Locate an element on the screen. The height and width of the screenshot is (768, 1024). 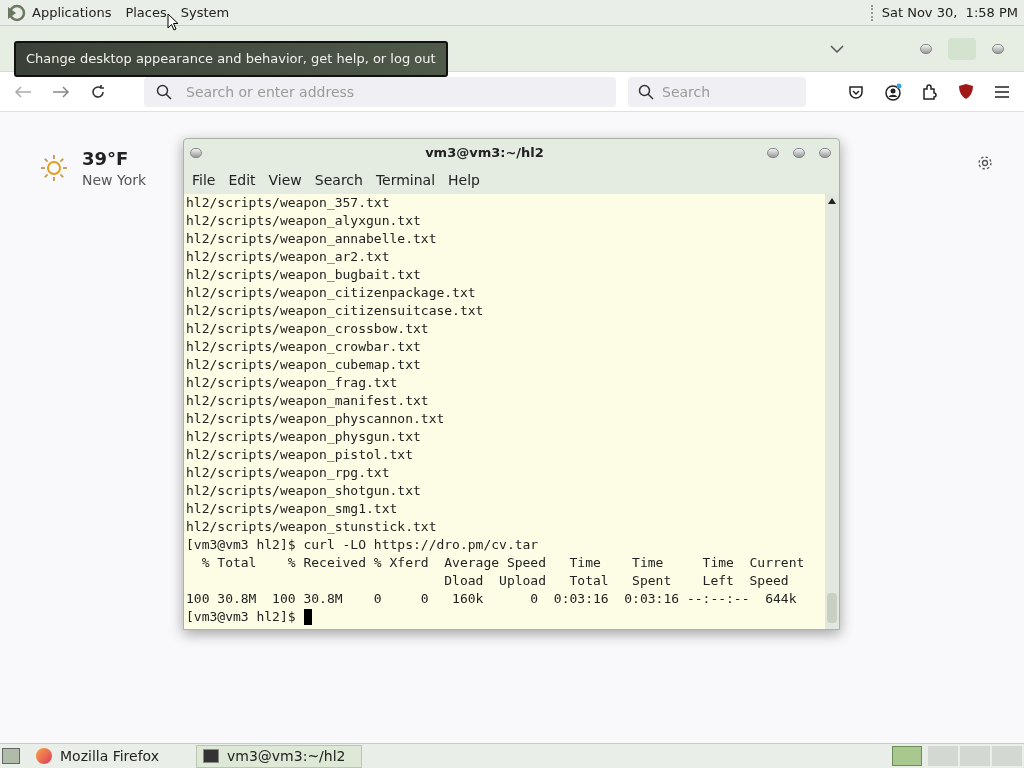
terminal-line: hl2/scripts/weapon_stunstick.txt is located at coordinates (312, 527).